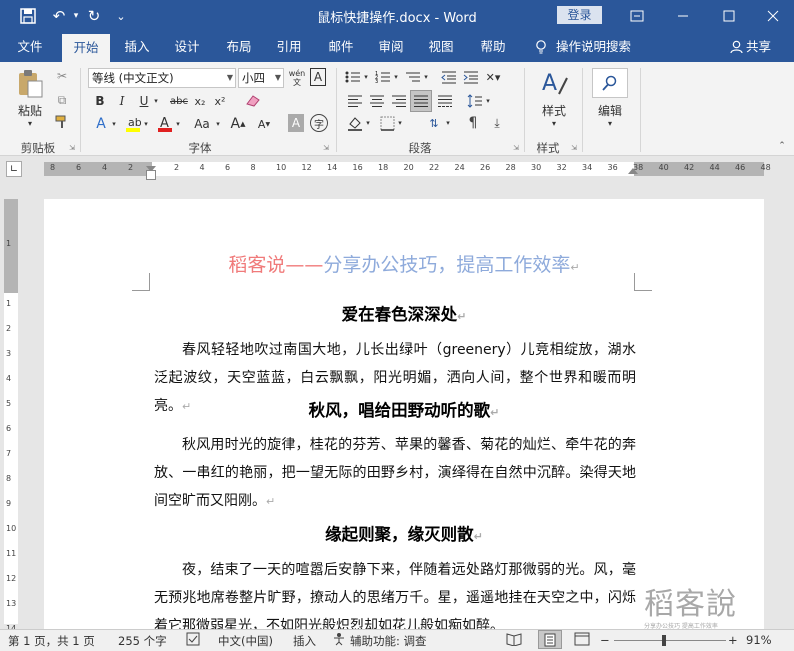  What do you see at coordinates (550, 639) in the screenshot?
I see `print-layout-icon` at bounding box center [550, 639].